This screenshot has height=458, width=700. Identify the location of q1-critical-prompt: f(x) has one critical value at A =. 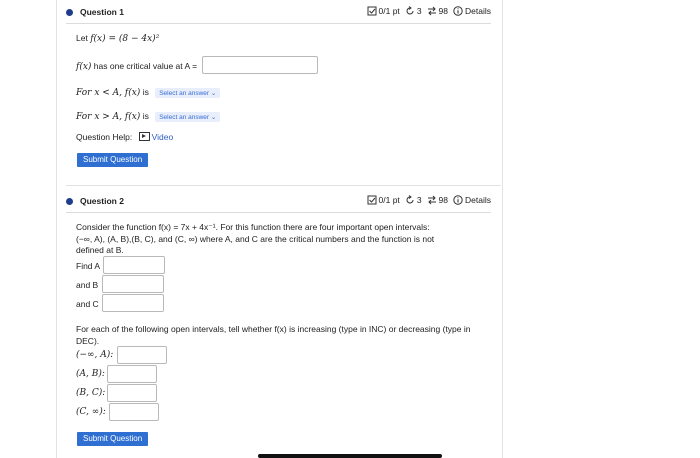
(137, 66).